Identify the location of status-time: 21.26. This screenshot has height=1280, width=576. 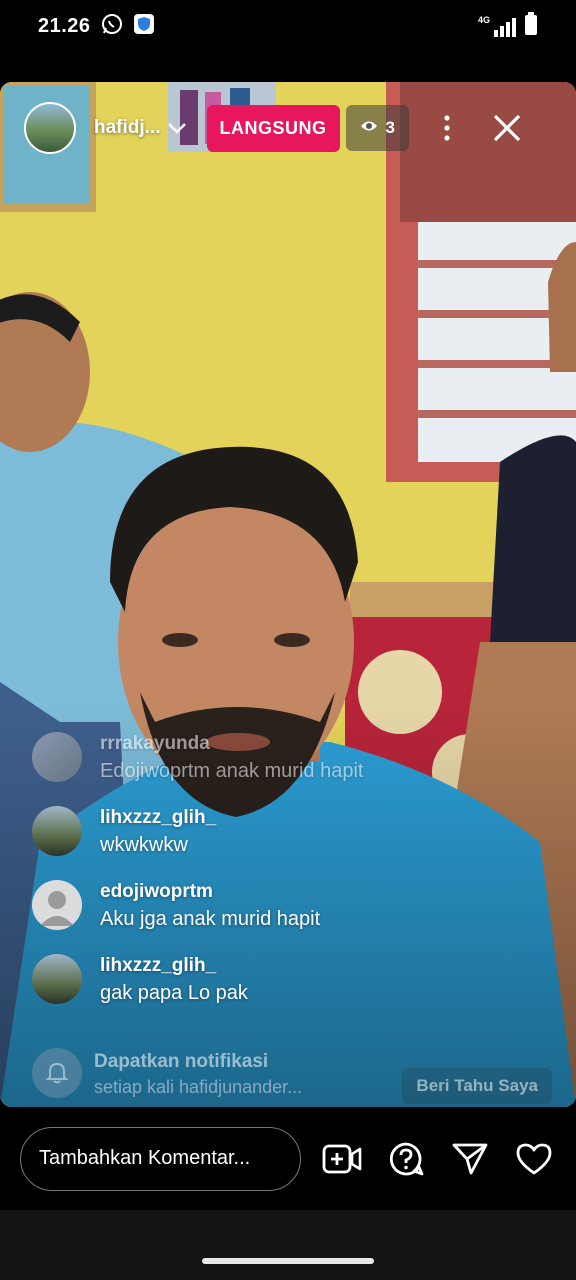
(64, 25).